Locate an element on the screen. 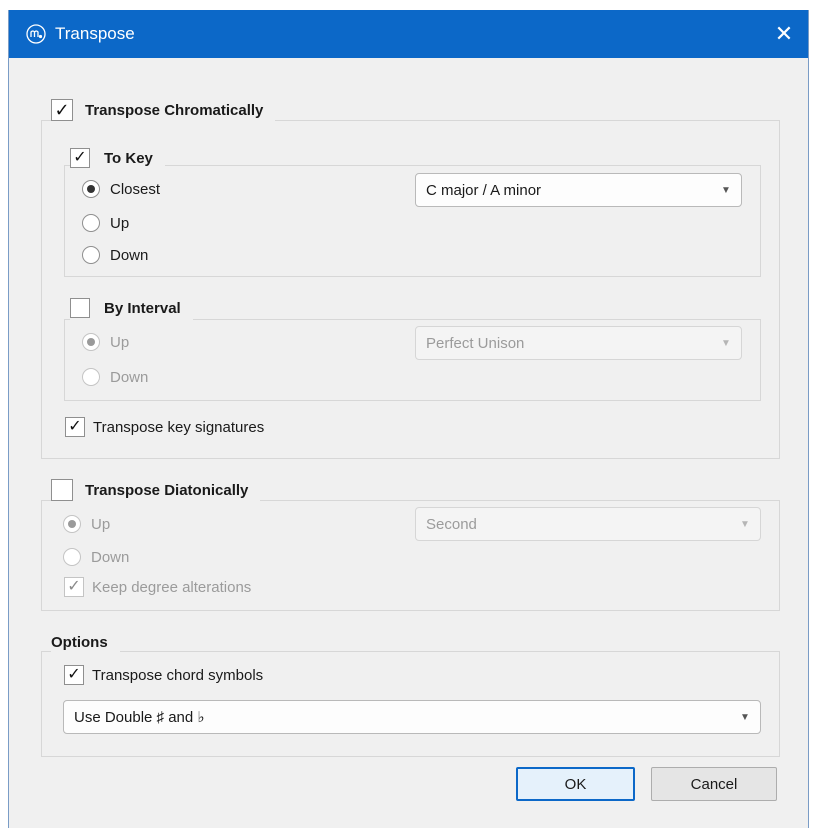  close-button: ✕ is located at coordinates (784, 34).